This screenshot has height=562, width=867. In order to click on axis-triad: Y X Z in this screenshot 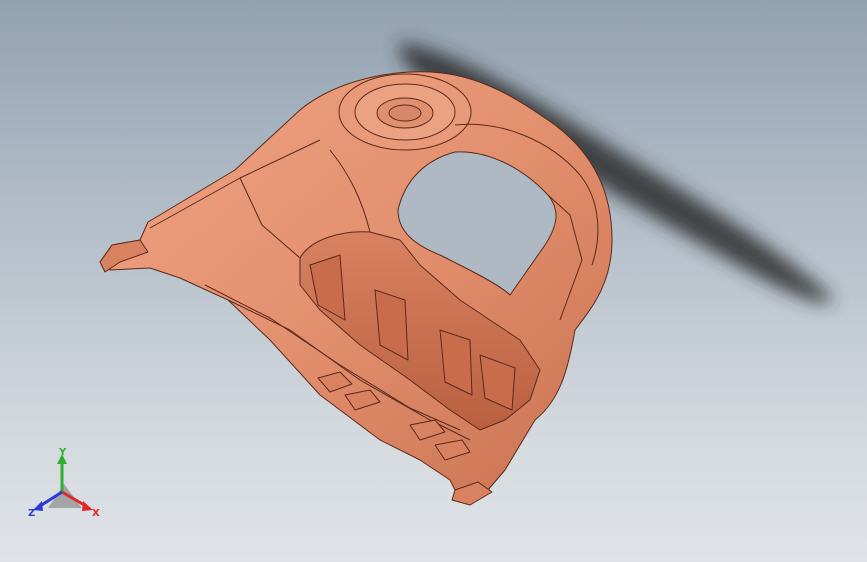, I will do `click(64, 483)`.